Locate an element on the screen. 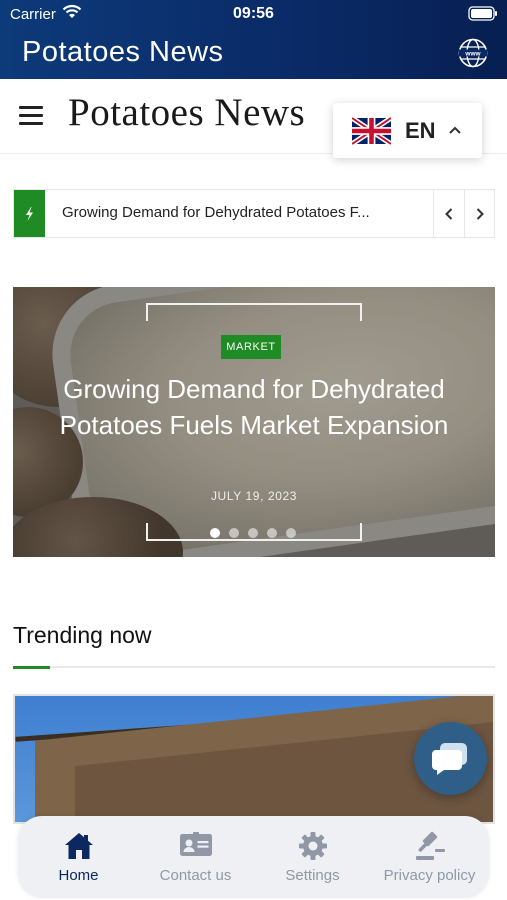 The width and height of the screenshot is (507, 900). slider-dots is located at coordinates (253, 533).